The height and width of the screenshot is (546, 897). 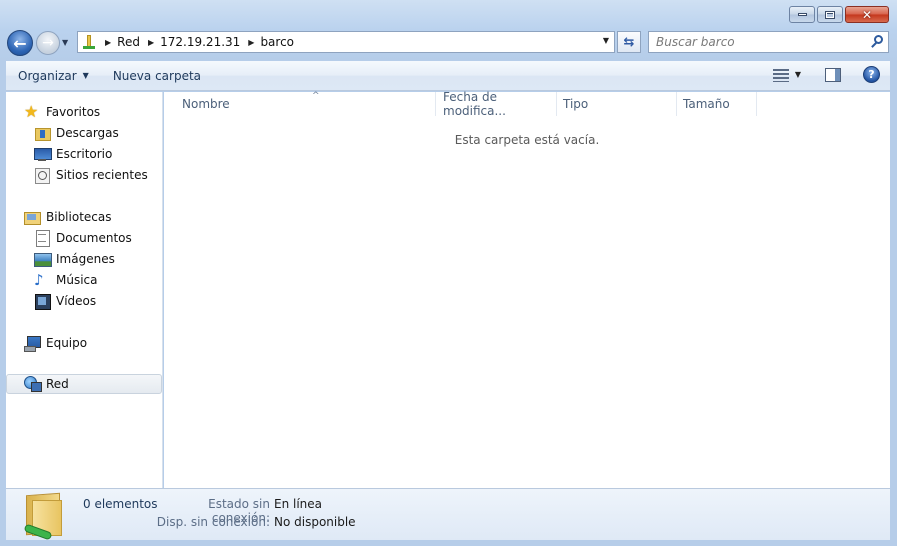 What do you see at coordinates (33, 384) in the screenshot?
I see `network-icon` at bounding box center [33, 384].